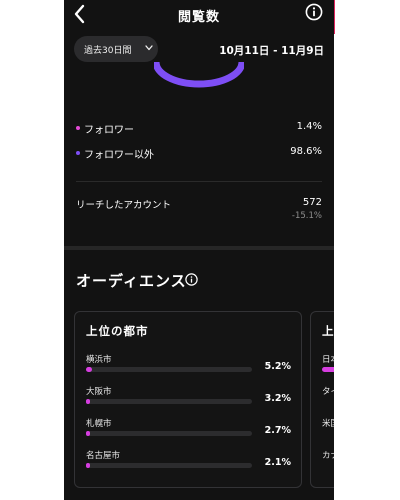 The height and width of the screenshot is (500, 400). Describe the element at coordinates (328, 331) in the screenshot. I see `top-countries-title: 上` at that location.